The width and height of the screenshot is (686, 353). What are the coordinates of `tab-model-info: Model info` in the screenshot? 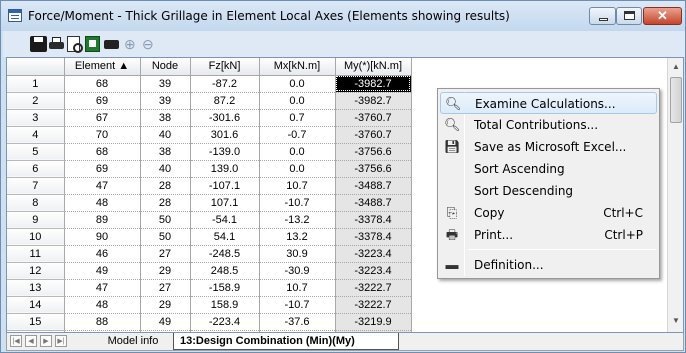 It's located at (133, 341).